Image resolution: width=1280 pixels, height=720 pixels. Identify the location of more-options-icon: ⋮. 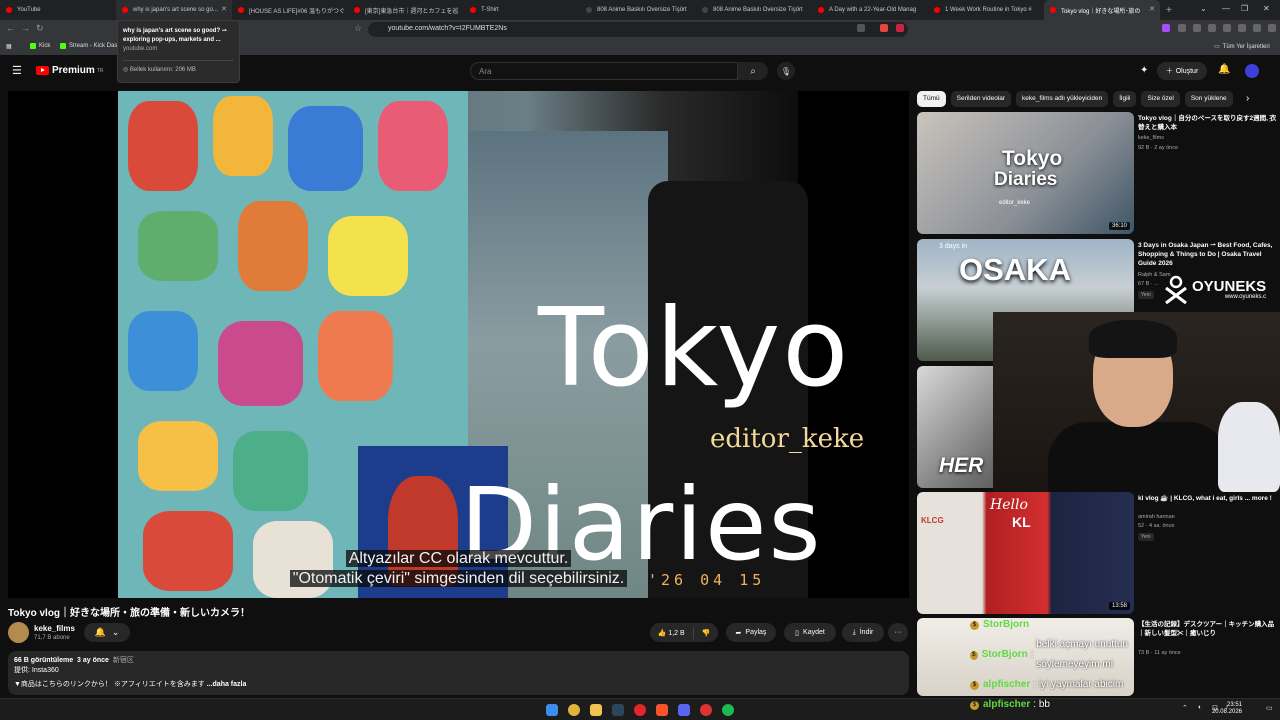
(1270, 118).